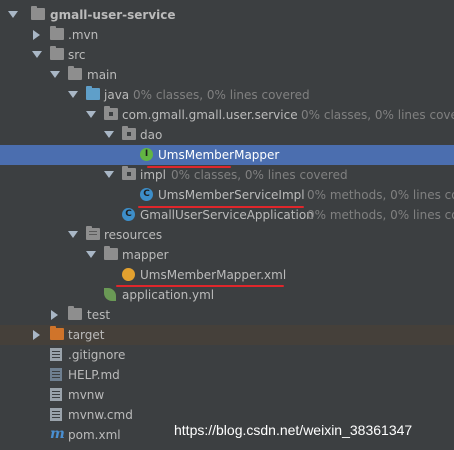 Image resolution: width=454 pixels, height=450 pixels. Describe the element at coordinates (117, 95) in the screenshot. I see `tree-node-label: java` at that location.